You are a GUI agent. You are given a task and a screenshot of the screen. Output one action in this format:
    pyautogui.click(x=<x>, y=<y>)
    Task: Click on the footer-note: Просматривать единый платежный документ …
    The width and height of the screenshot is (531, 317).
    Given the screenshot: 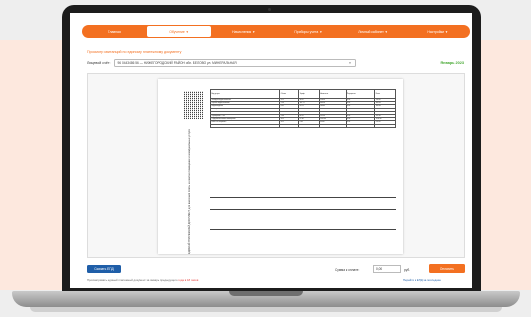 What is the action you would take?
    pyautogui.click(x=142, y=280)
    